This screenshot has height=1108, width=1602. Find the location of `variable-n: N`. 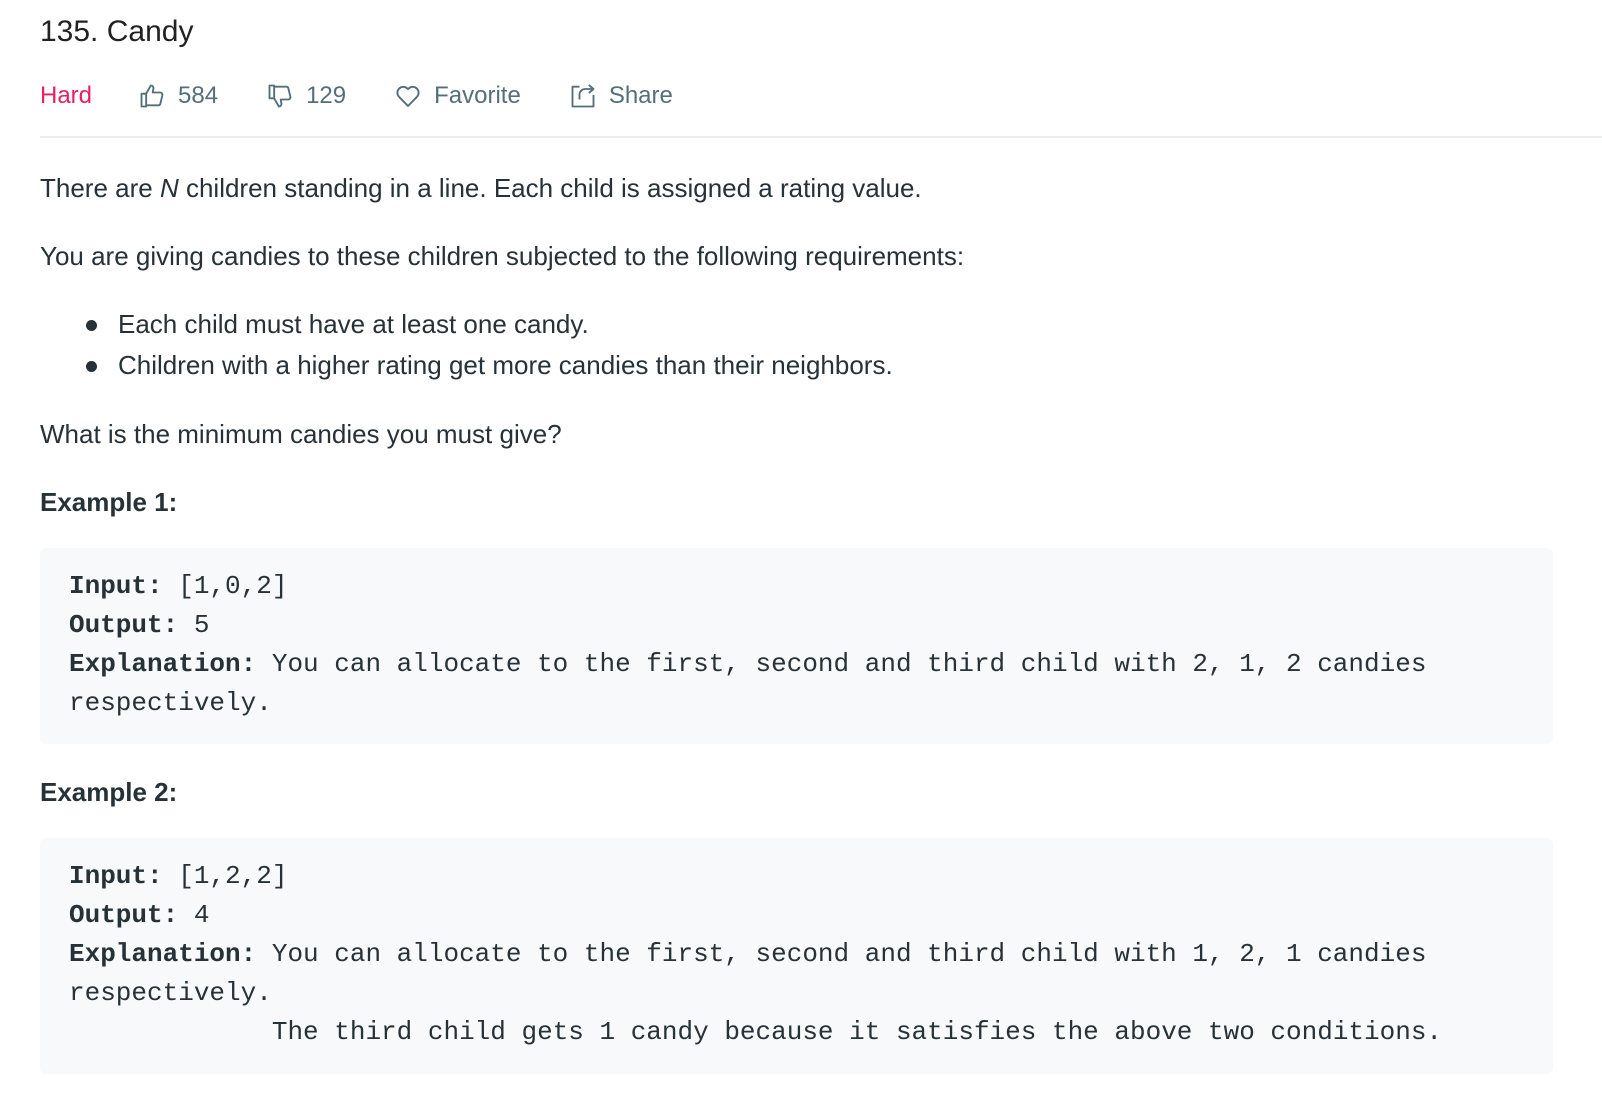

variable-n: N is located at coordinates (169, 188).